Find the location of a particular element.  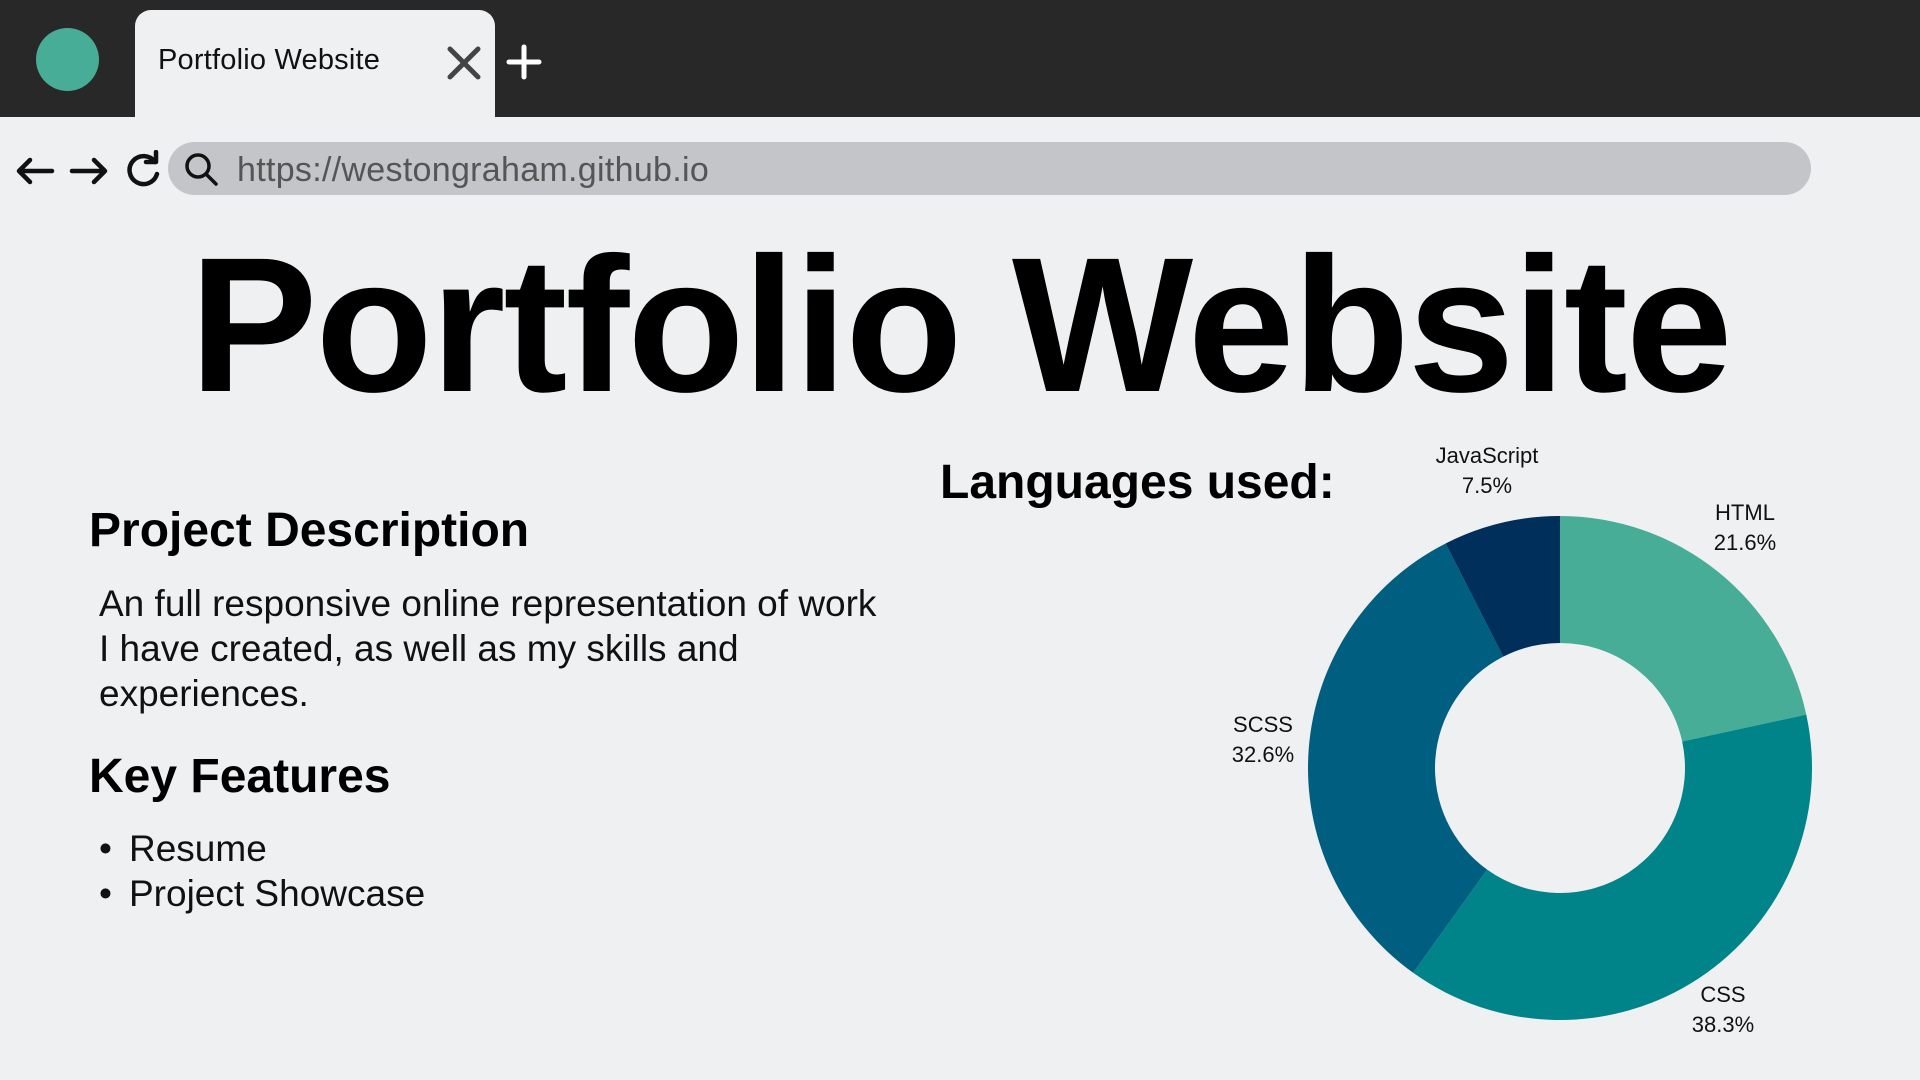

forward-arrow-icon is located at coordinates (89, 171).